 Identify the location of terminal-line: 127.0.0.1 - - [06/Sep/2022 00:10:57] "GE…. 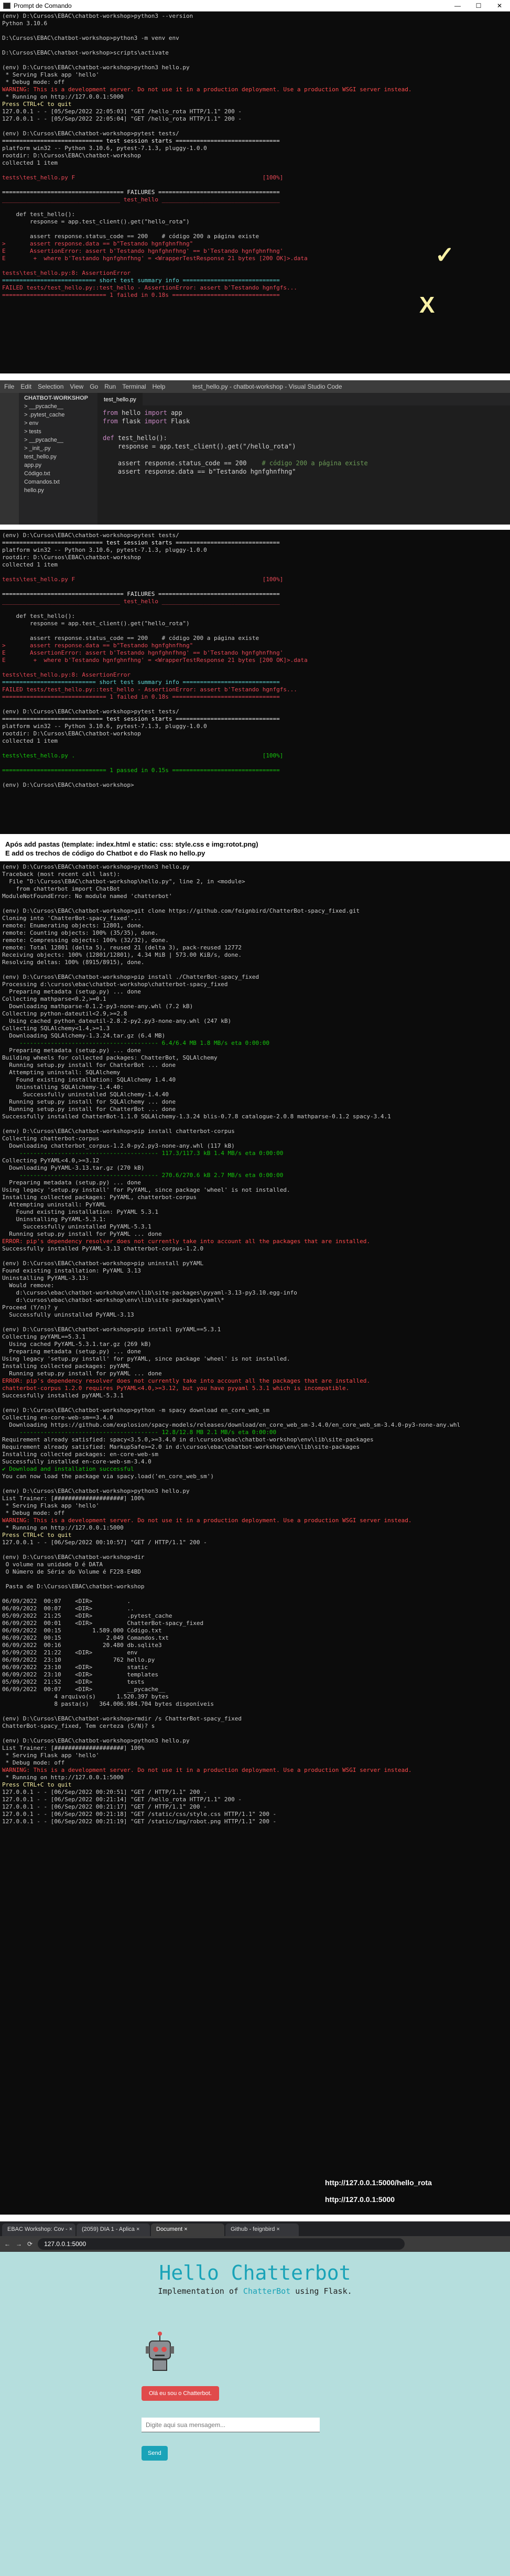
(104, 1543).